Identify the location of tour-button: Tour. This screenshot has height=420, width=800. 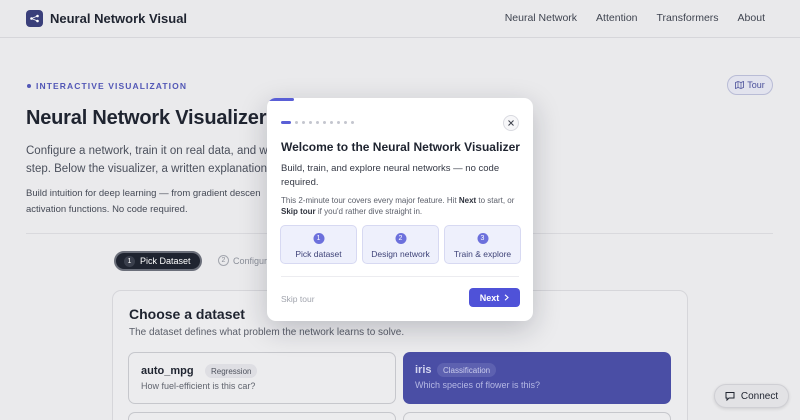
(750, 85).